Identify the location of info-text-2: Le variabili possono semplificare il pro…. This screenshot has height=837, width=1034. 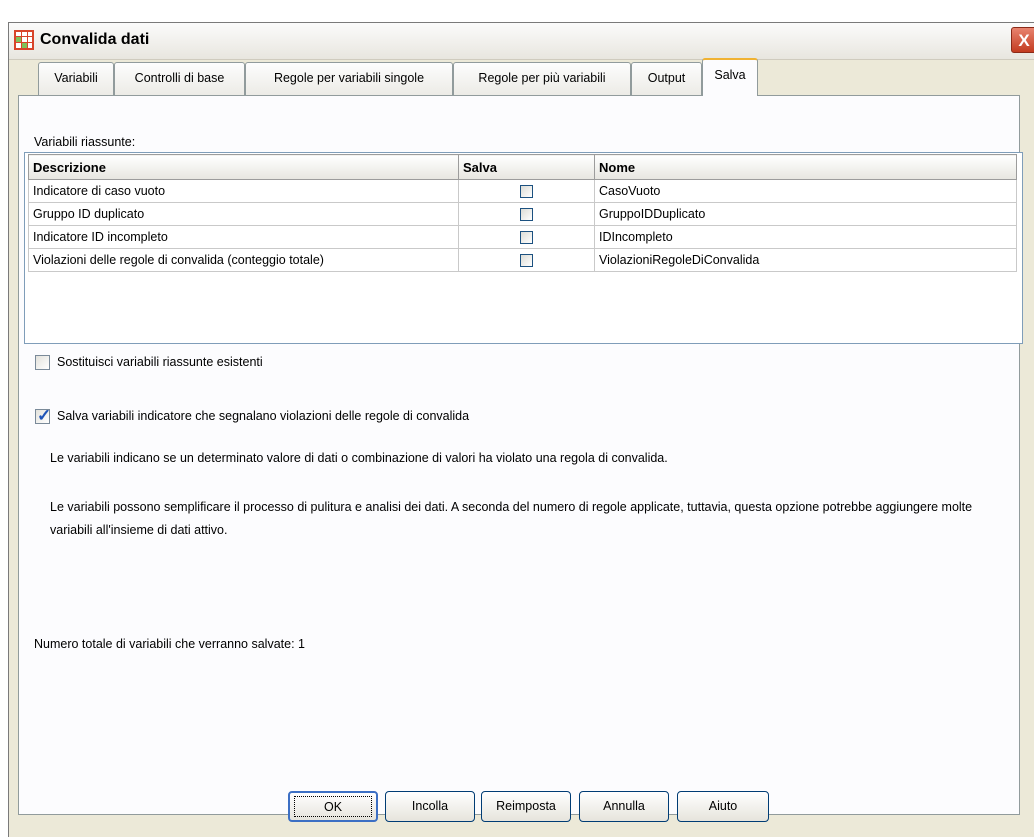
(511, 518).